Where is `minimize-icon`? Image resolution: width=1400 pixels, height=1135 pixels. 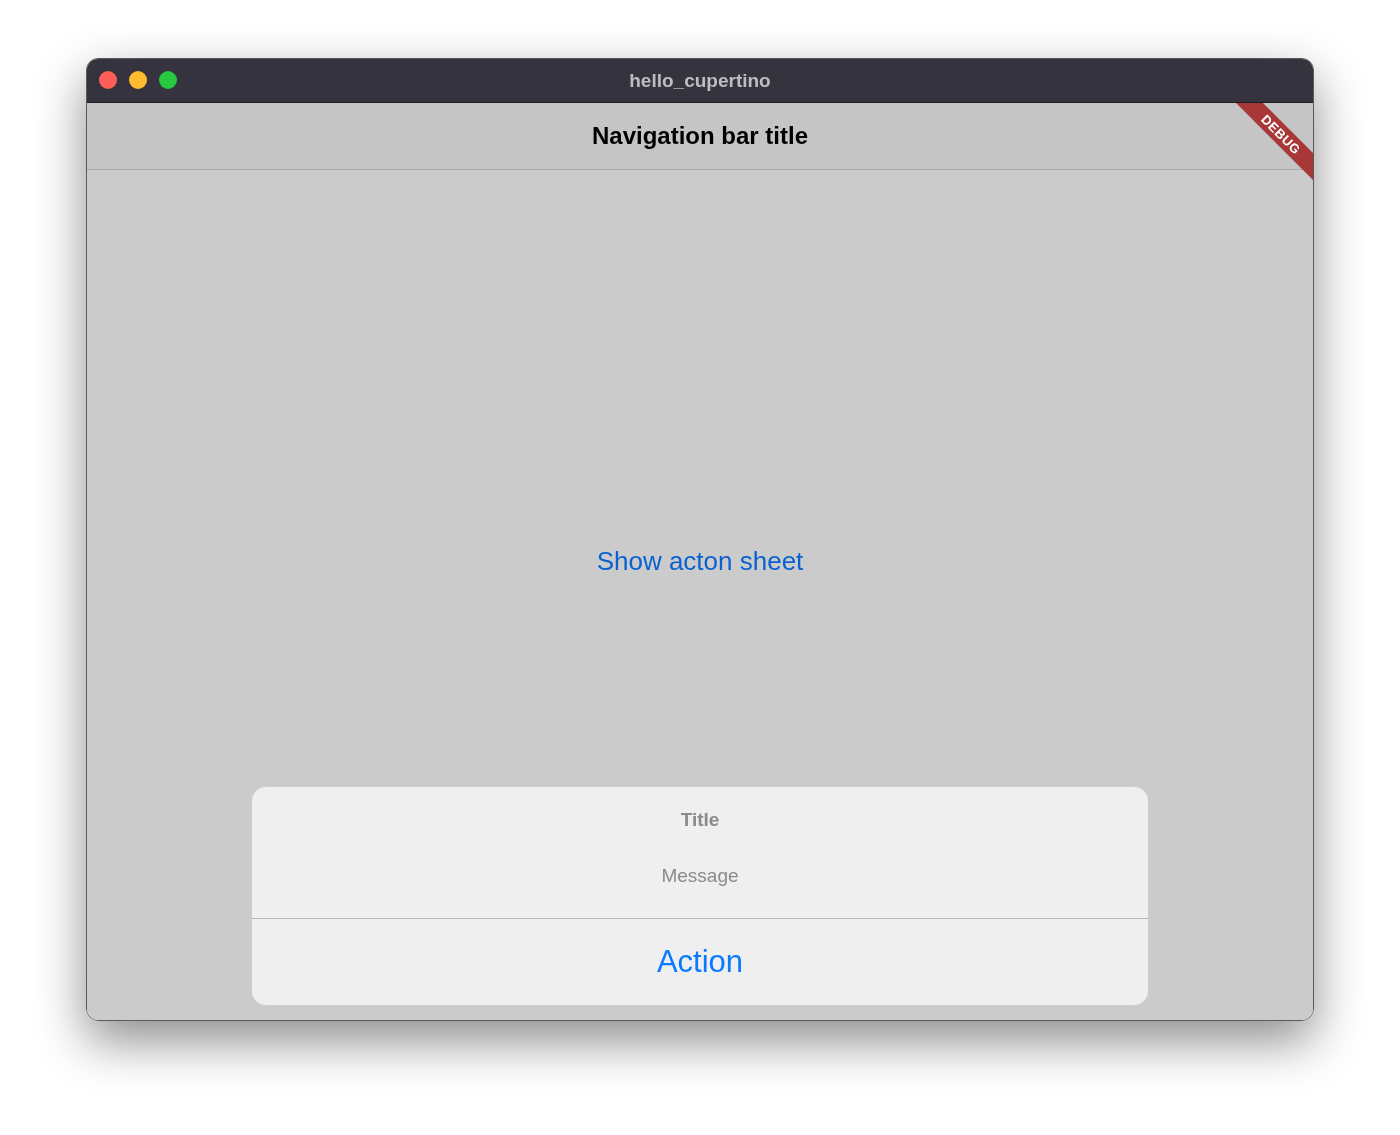 minimize-icon is located at coordinates (138, 80).